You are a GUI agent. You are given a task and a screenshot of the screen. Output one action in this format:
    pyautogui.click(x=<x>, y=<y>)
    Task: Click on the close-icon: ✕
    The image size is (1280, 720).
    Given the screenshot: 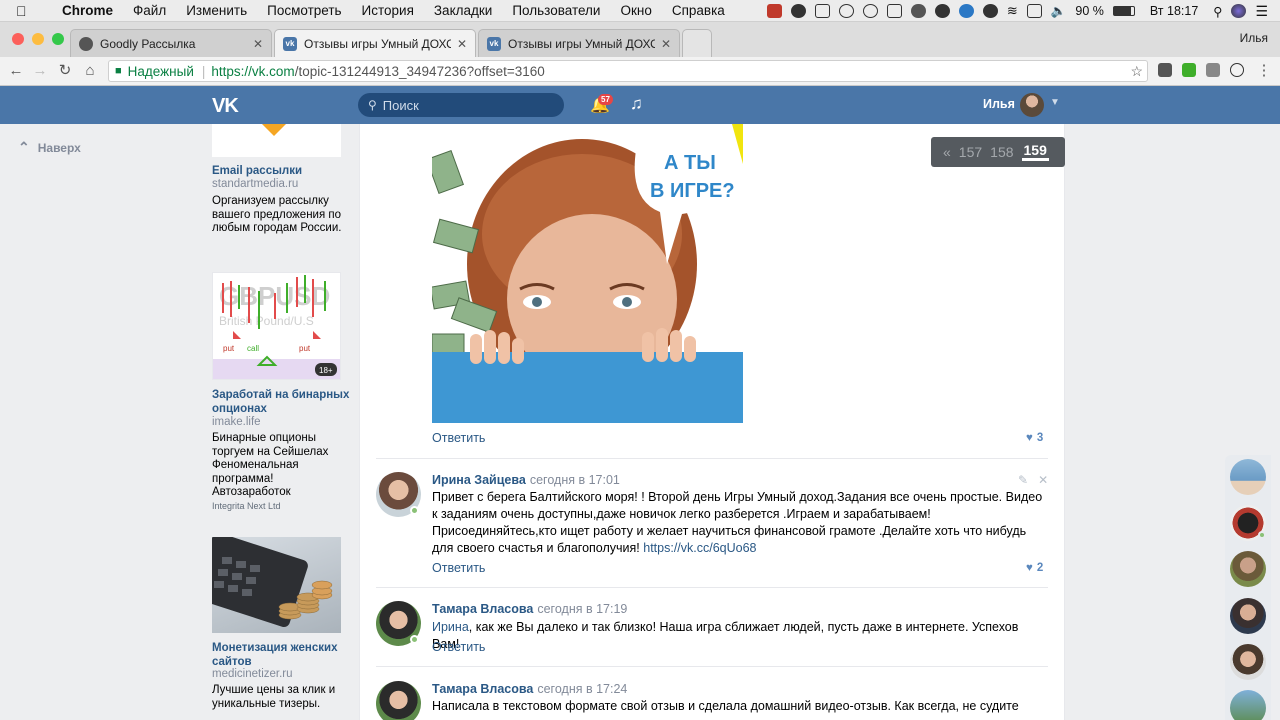 What is the action you would take?
    pyautogui.click(x=1043, y=480)
    